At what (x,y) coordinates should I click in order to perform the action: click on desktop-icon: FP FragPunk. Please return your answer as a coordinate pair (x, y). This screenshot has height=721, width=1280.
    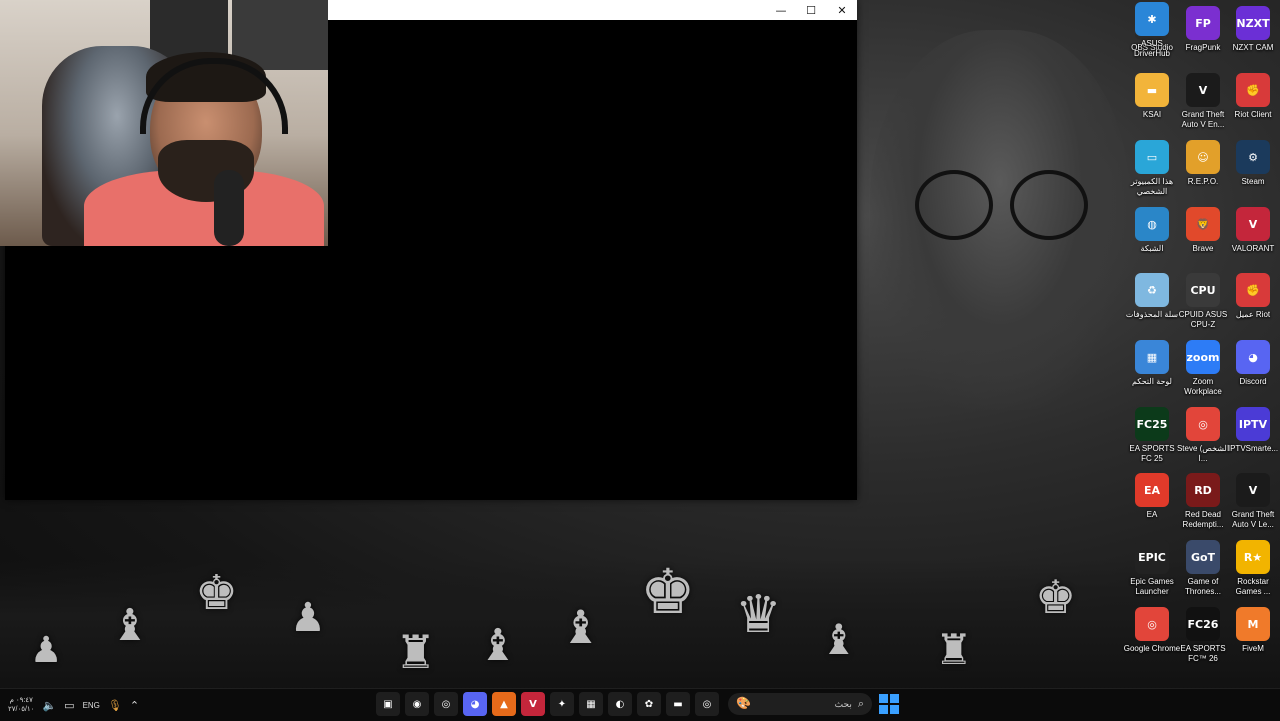
    Looking at the image, I should click on (1203, 38).